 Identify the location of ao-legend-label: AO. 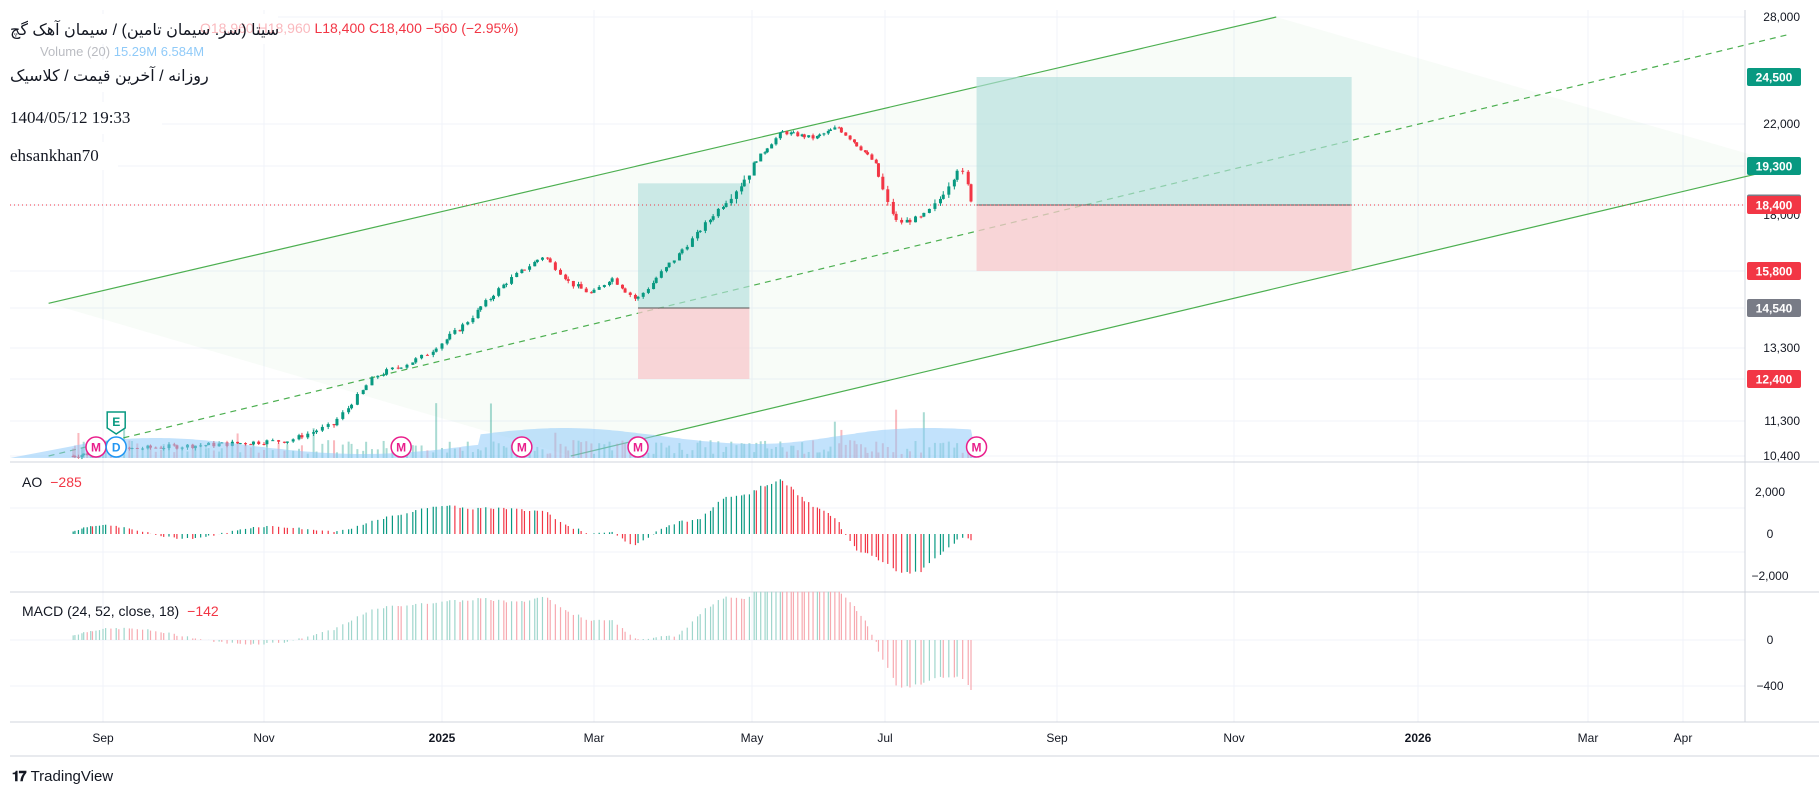
(32, 482).